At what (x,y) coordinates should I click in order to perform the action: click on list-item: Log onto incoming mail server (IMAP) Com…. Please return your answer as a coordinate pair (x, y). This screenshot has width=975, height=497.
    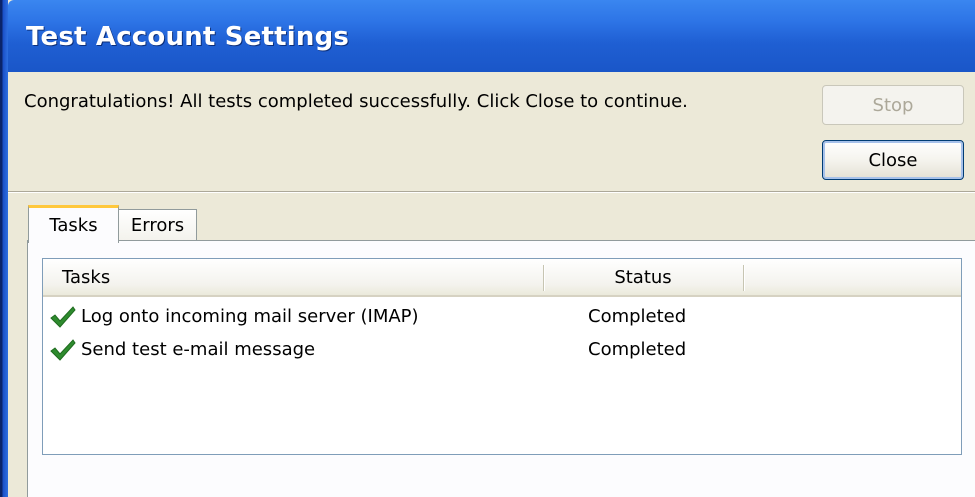
    Looking at the image, I should click on (502, 319).